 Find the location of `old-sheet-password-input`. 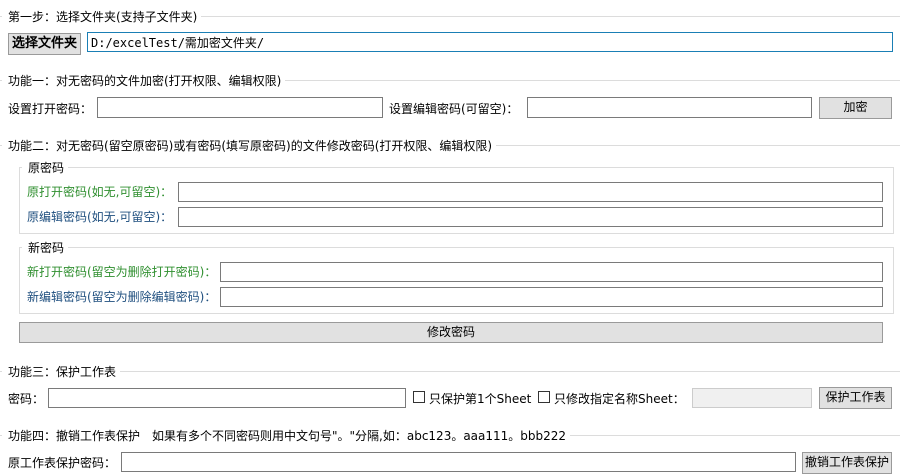

old-sheet-password-input is located at coordinates (458, 462).